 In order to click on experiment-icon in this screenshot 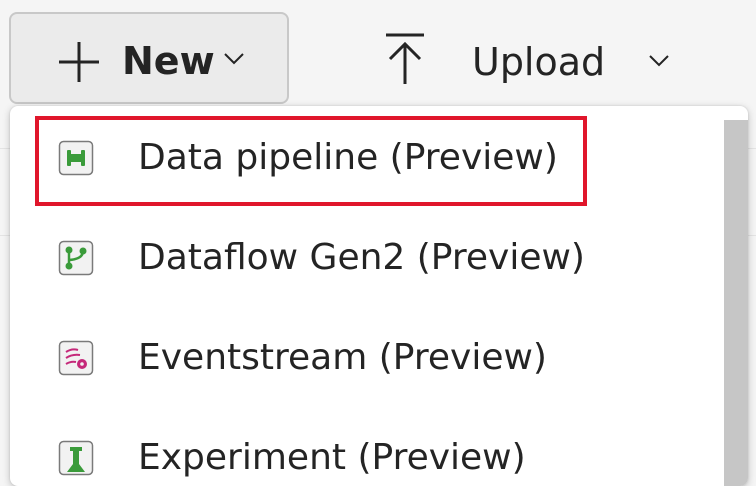, I will do `click(76, 458)`.